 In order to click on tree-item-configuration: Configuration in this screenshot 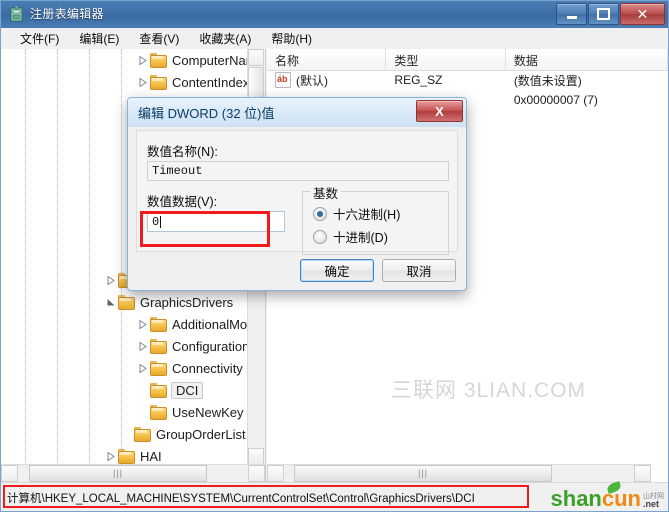, I will do `click(124, 346)`.